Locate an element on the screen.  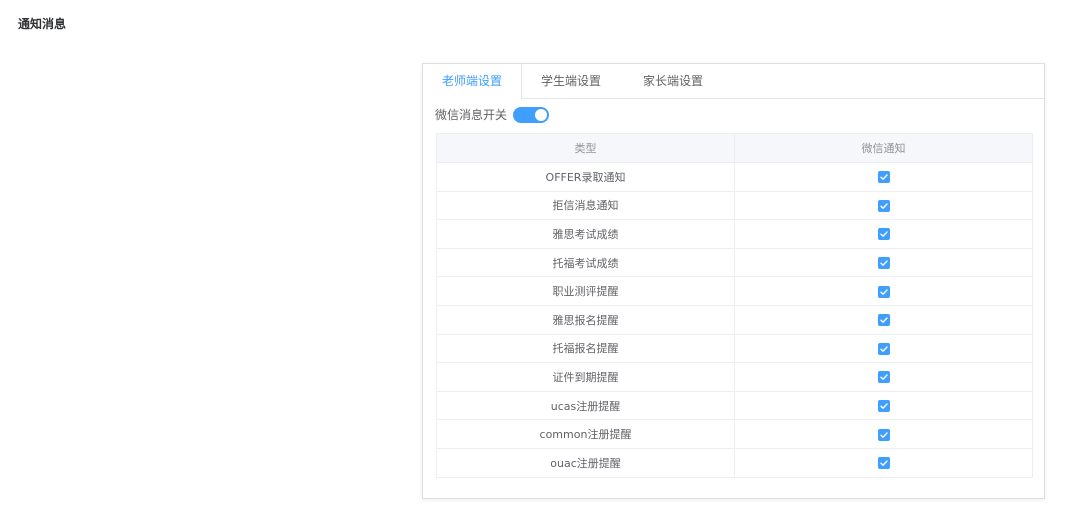
table-row: ucas注册提醒 is located at coordinates (734, 405).